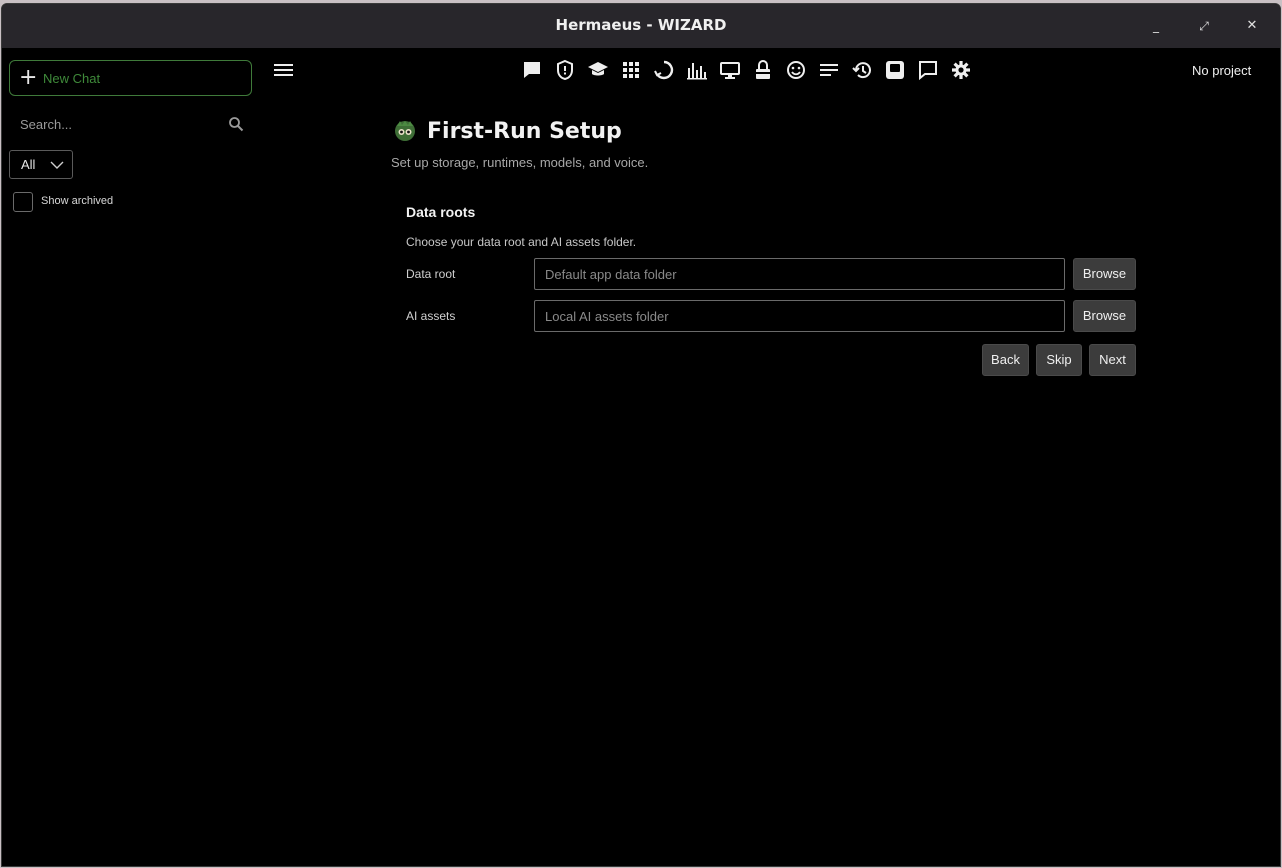 The width and height of the screenshot is (1282, 868). What do you see at coordinates (1232, 70) in the screenshot?
I see `project-selector: No project` at bounding box center [1232, 70].